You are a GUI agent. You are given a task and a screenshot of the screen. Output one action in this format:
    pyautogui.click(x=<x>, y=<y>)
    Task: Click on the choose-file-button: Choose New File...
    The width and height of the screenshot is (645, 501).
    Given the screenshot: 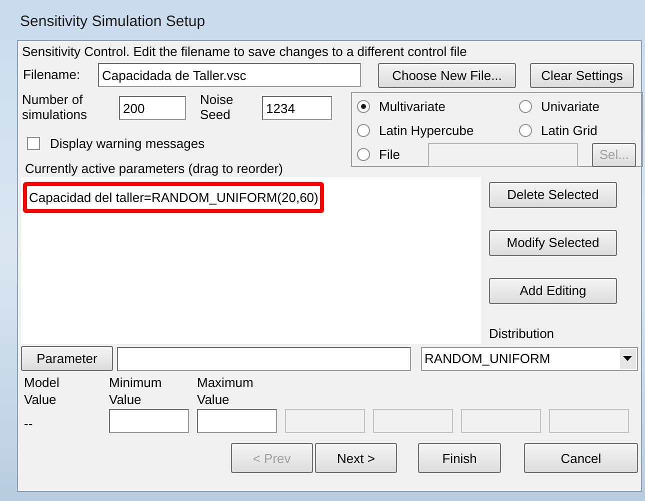 What is the action you would take?
    pyautogui.click(x=447, y=75)
    